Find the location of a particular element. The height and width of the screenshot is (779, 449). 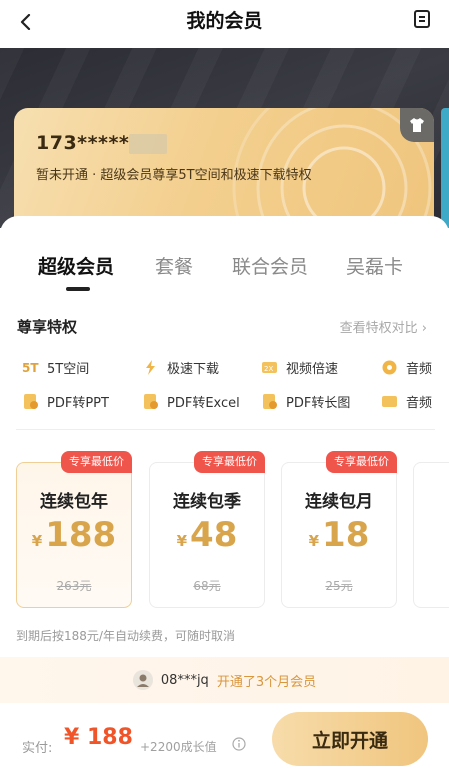

tab-indicator is located at coordinates (78, 289).